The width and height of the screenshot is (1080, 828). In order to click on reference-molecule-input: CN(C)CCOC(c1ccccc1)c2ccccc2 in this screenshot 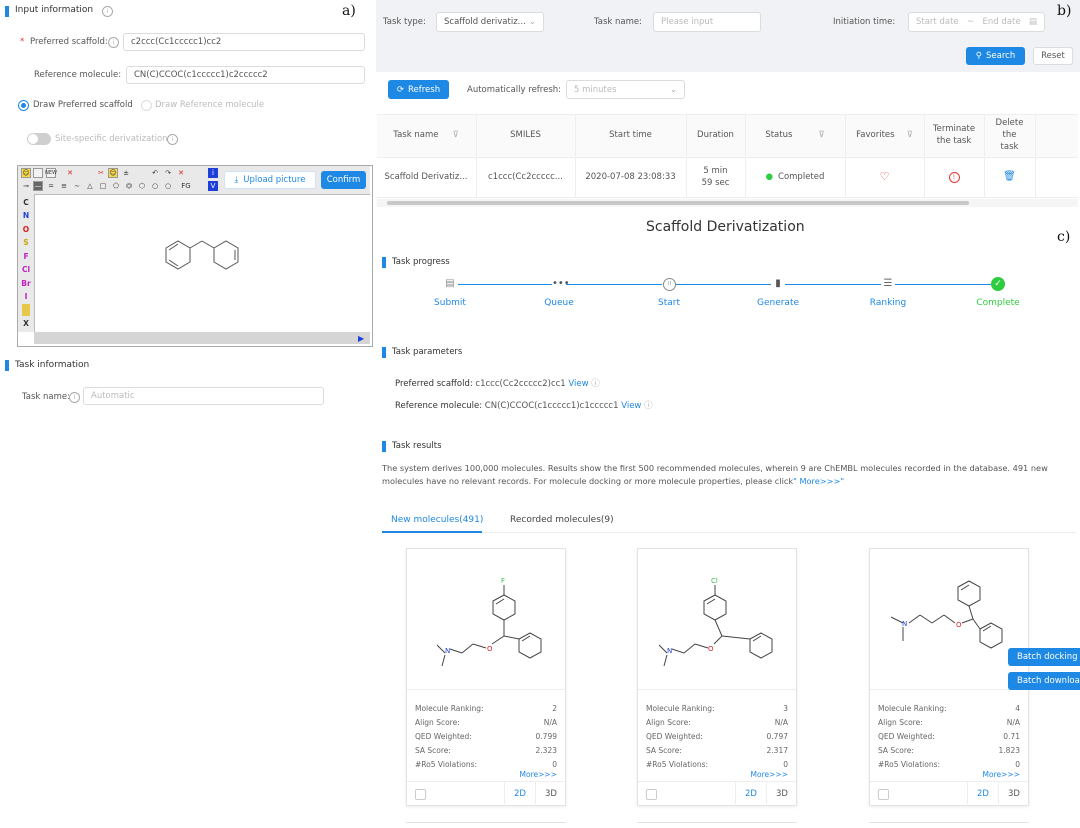, I will do `click(245, 75)`.